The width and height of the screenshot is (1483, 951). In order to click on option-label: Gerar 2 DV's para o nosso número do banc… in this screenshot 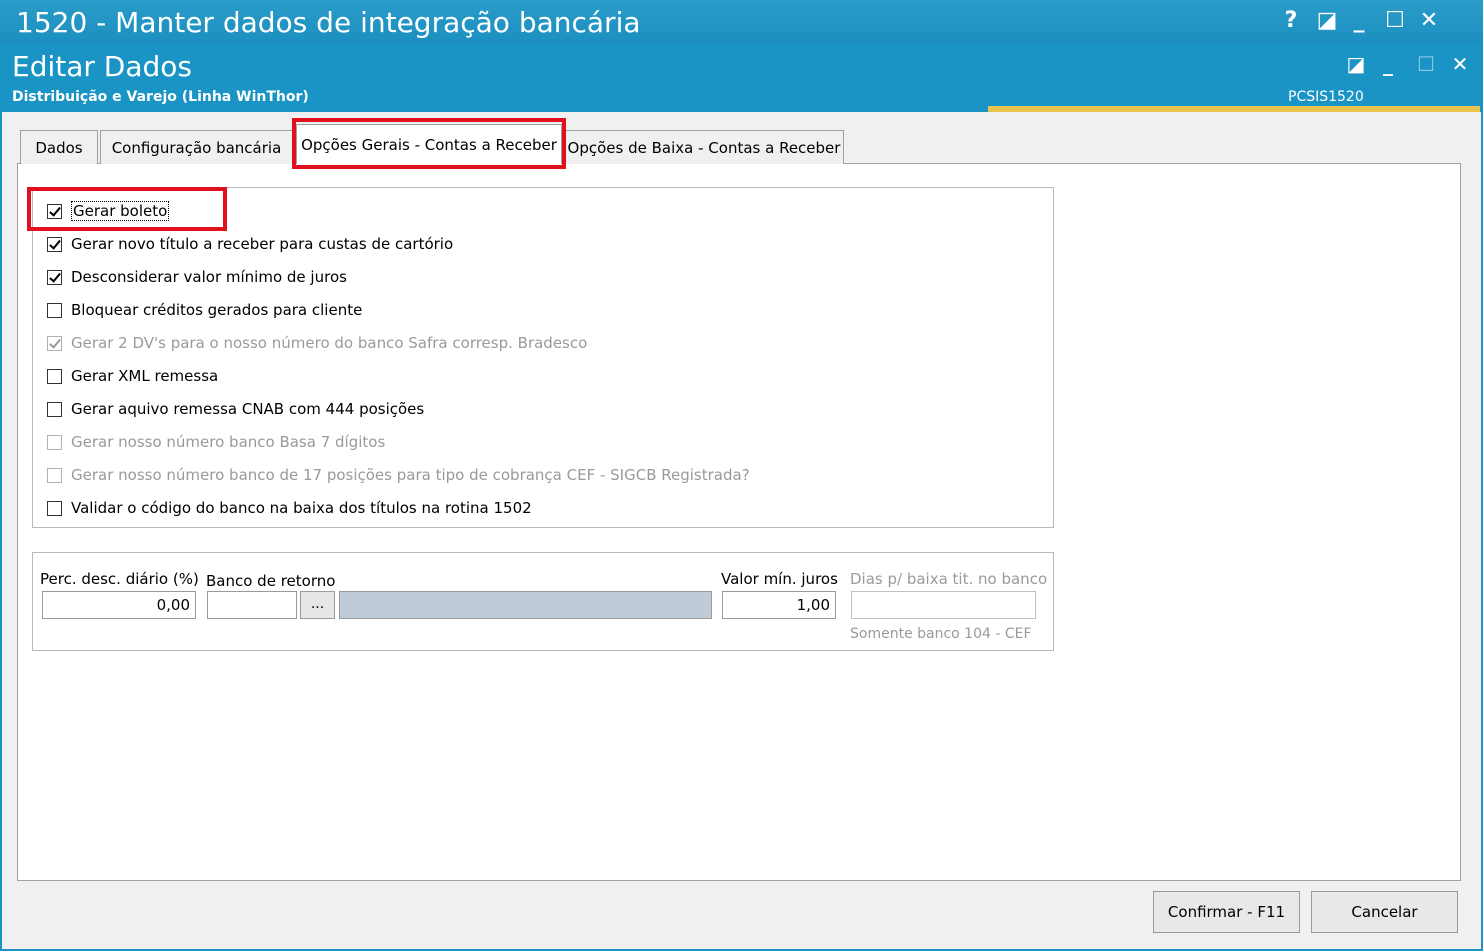, I will do `click(329, 343)`.